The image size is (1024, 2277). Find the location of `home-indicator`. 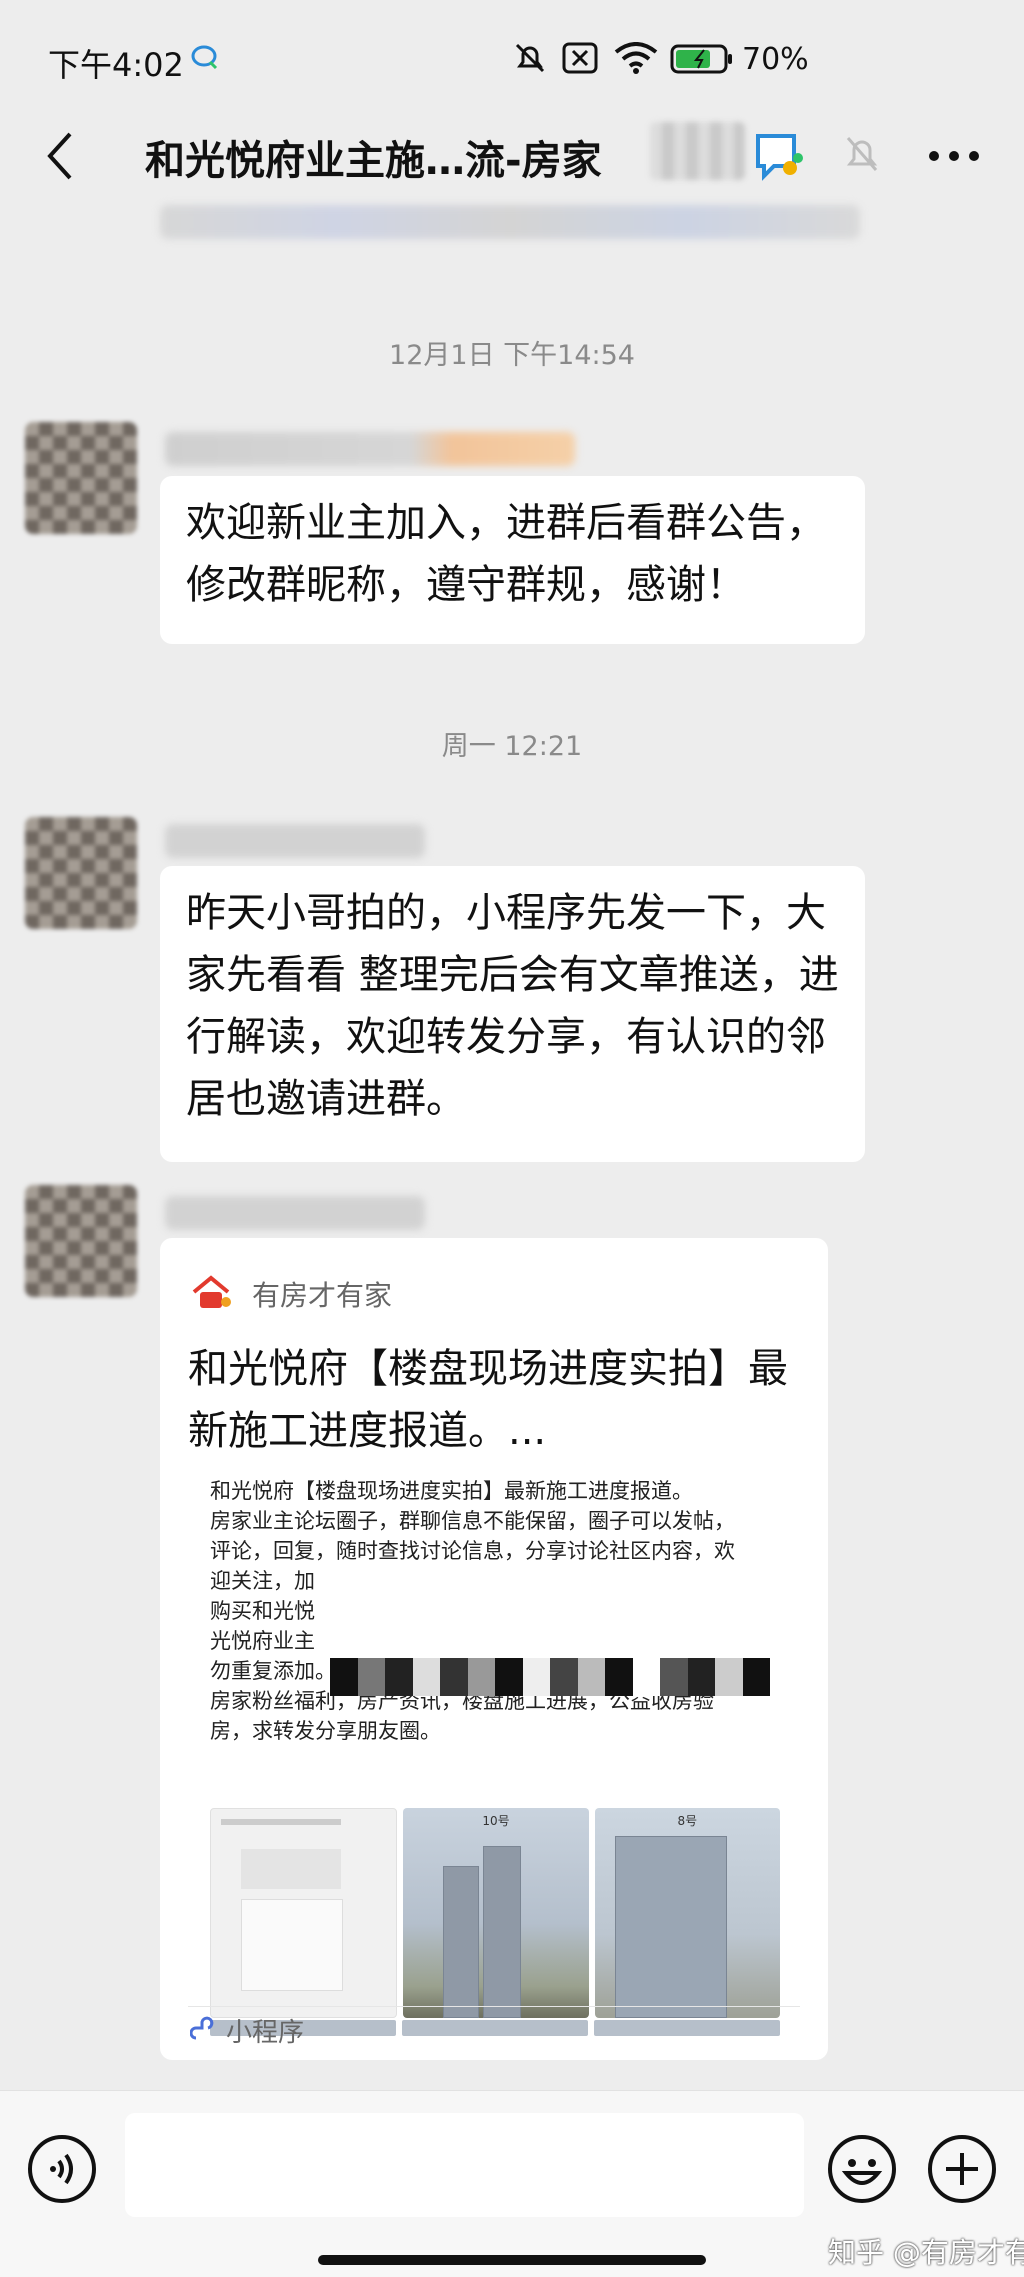

home-indicator is located at coordinates (512, 2260).